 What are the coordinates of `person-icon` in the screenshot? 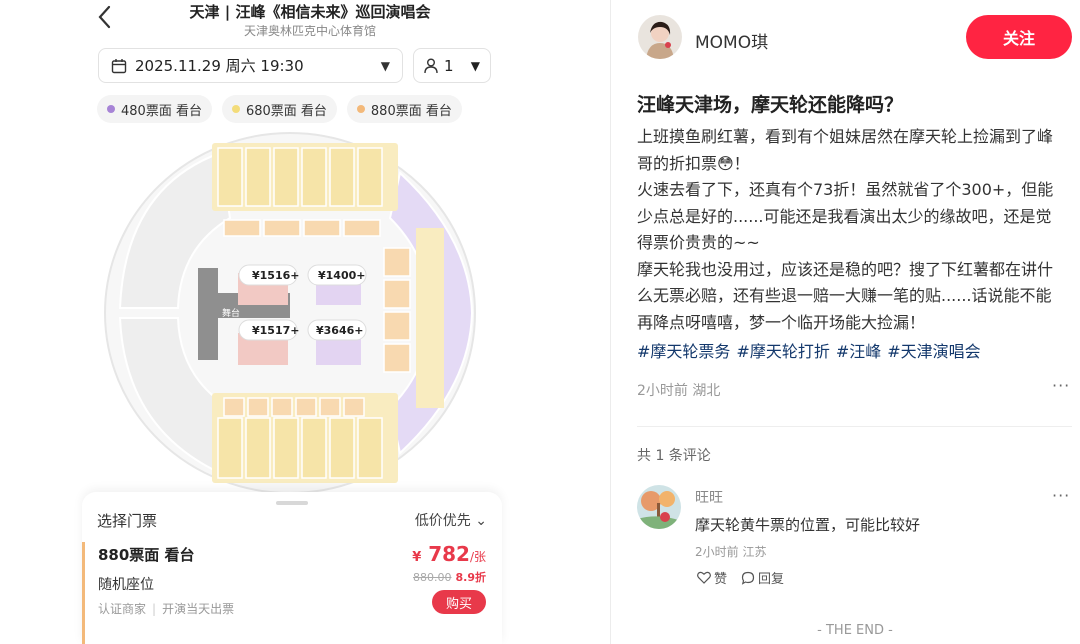 It's located at (431, 65).